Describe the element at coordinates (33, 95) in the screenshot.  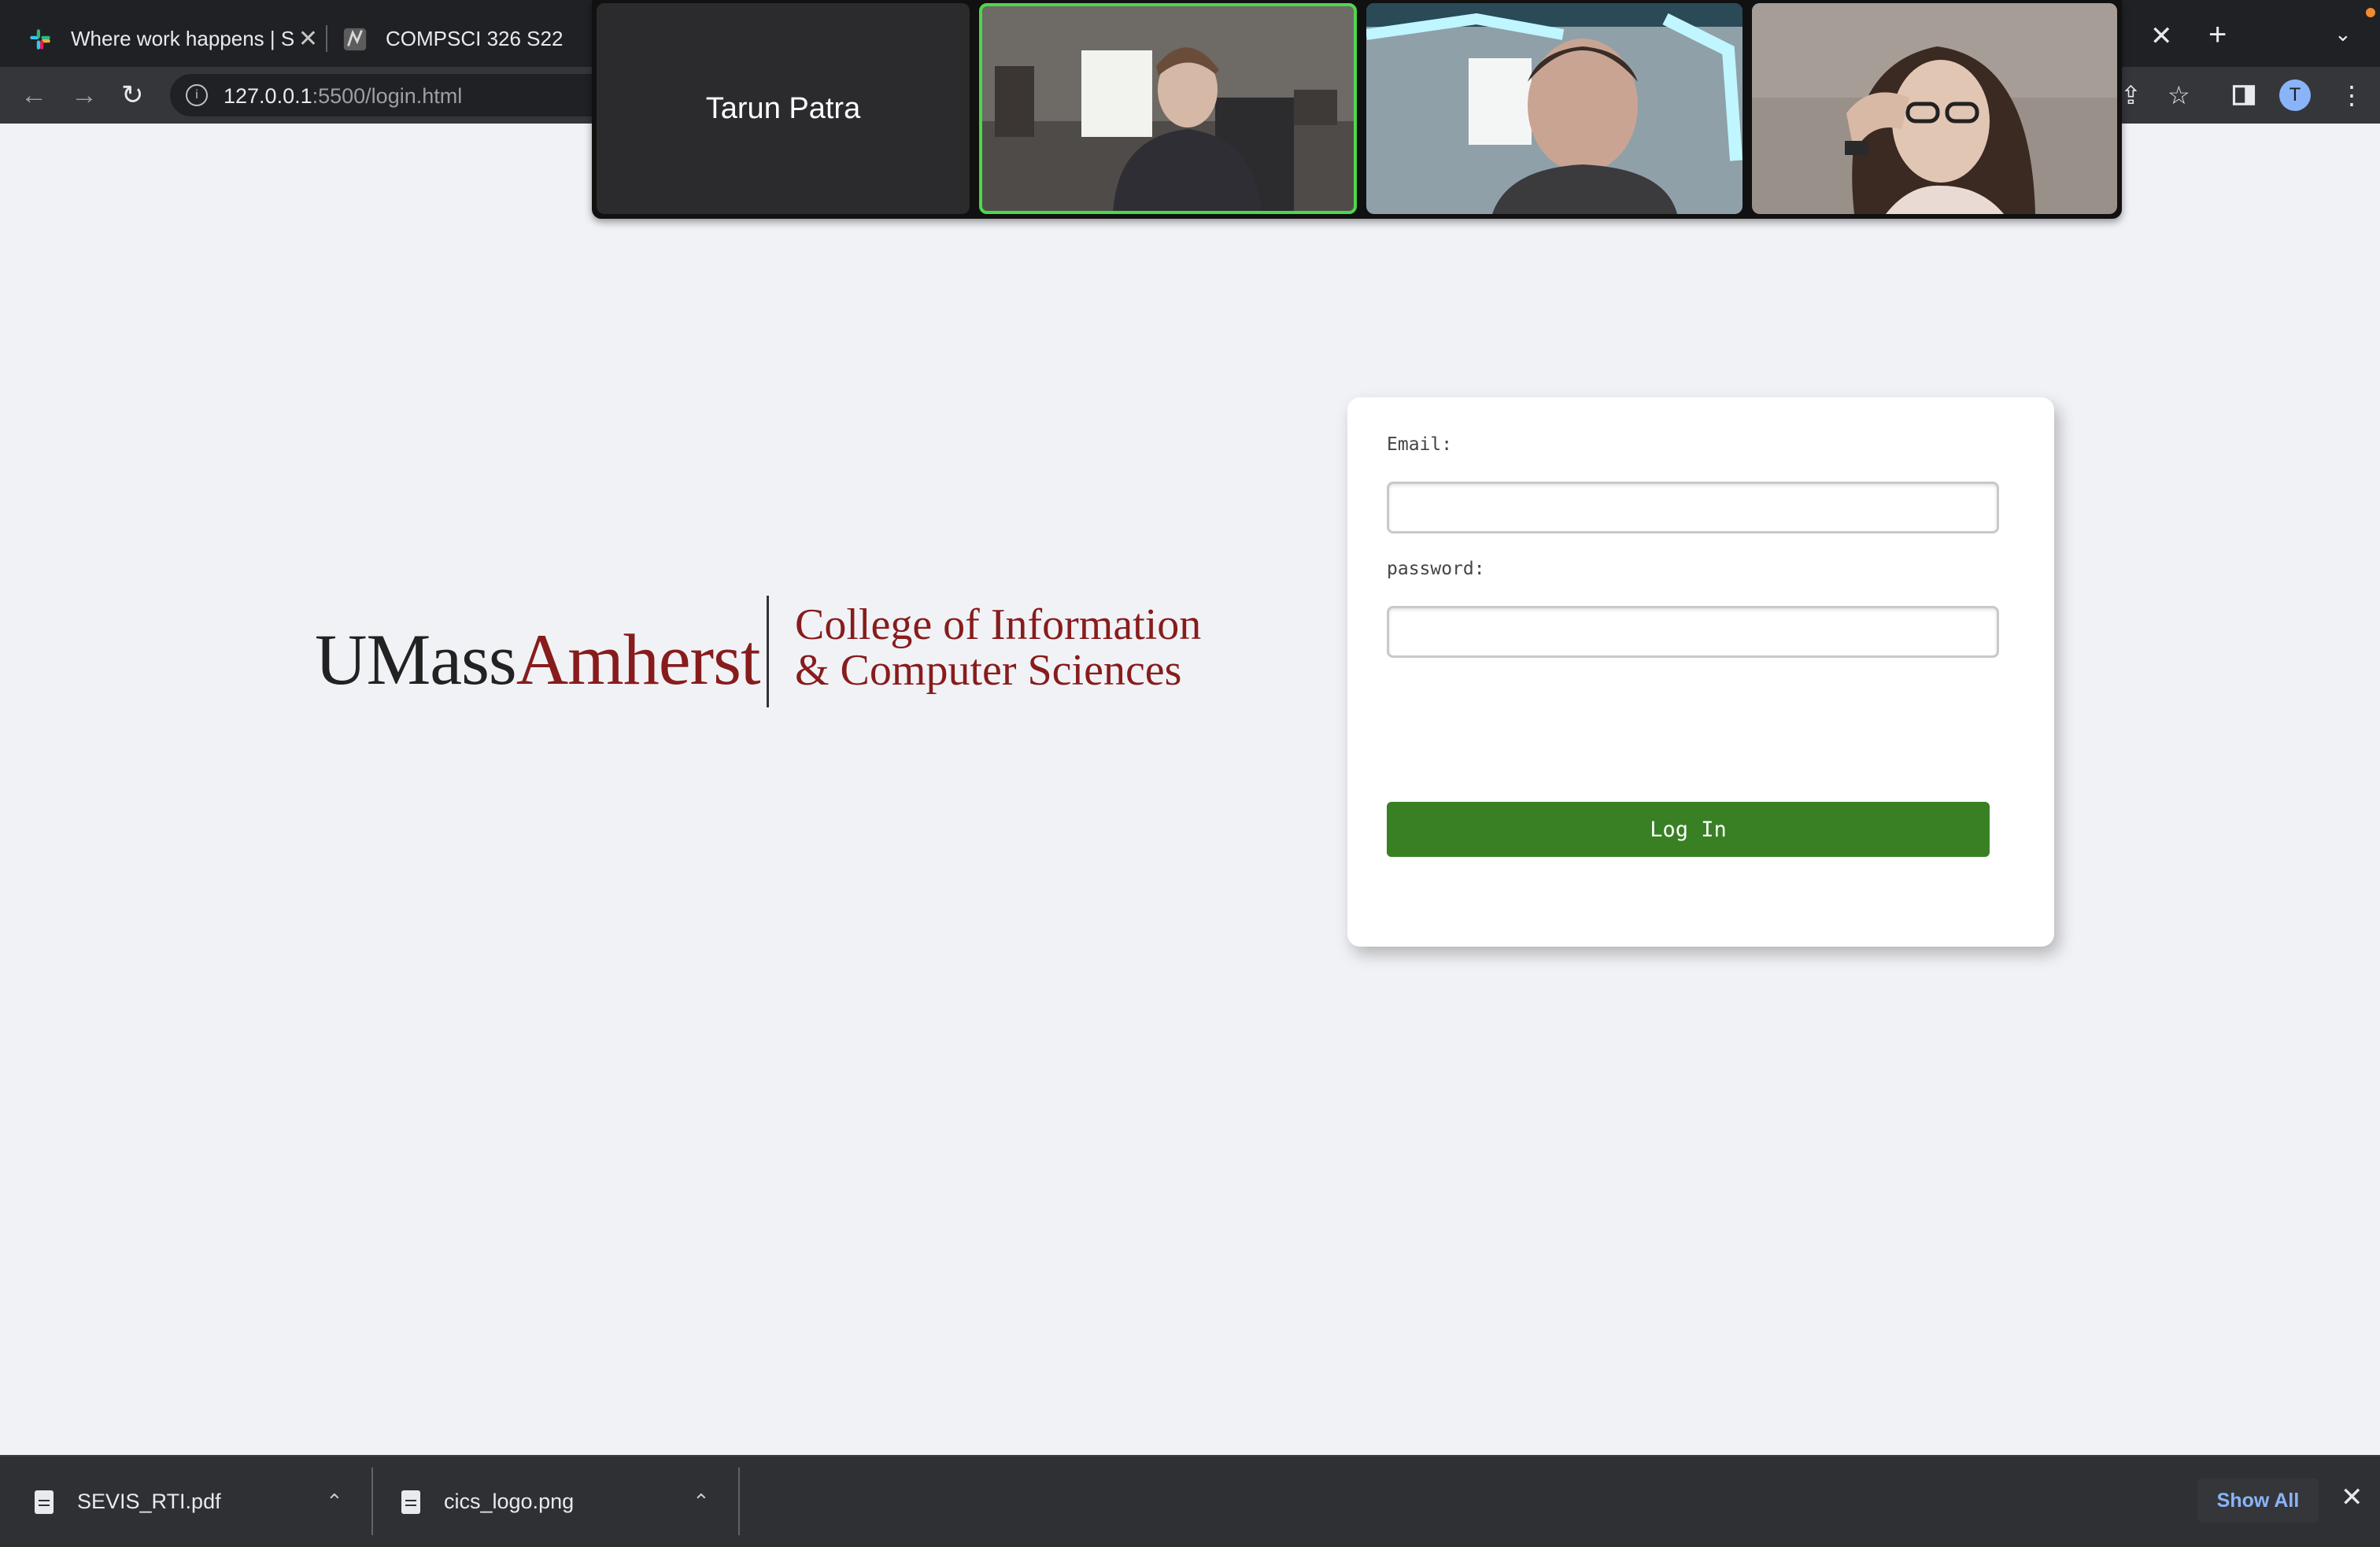
I see `back-arrow-icon: ←` at that location.